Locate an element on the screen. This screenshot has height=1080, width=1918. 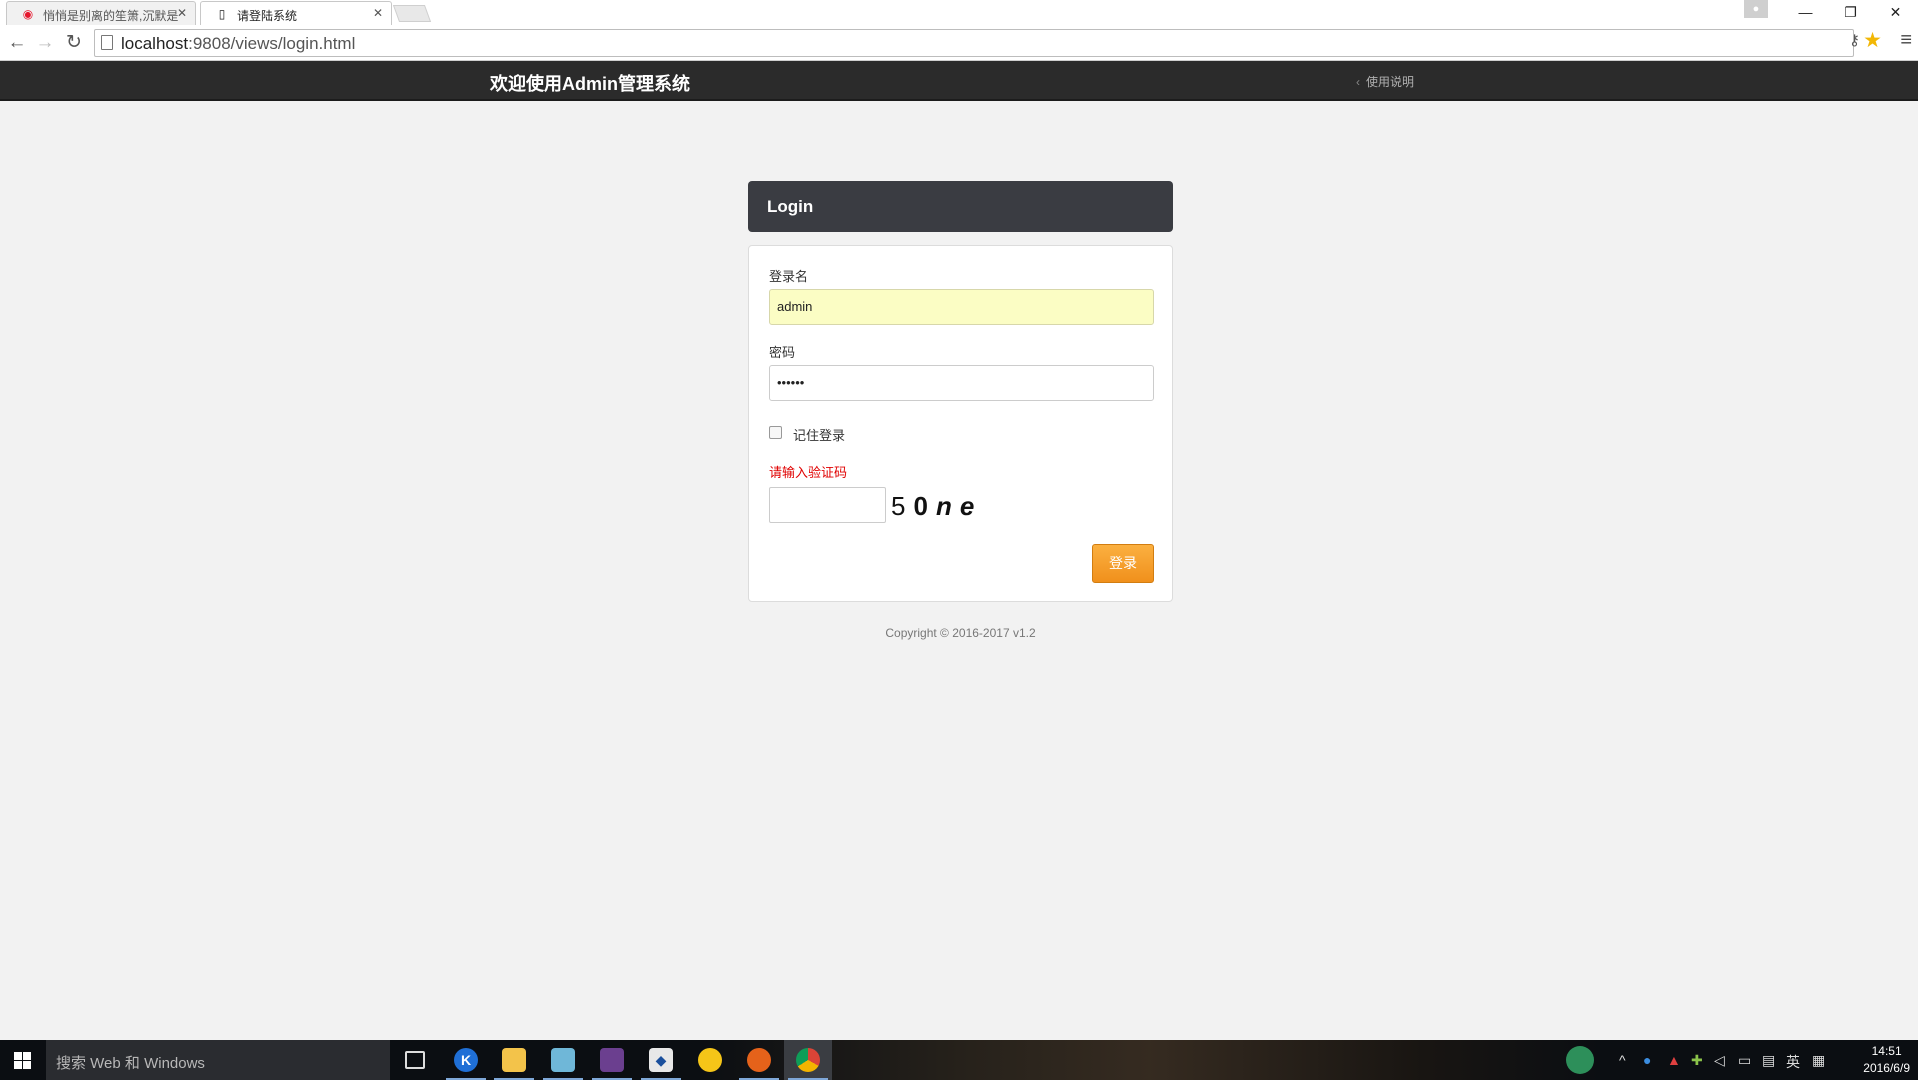
taskbar-app-firefox is located at coordinates (759, 1060).